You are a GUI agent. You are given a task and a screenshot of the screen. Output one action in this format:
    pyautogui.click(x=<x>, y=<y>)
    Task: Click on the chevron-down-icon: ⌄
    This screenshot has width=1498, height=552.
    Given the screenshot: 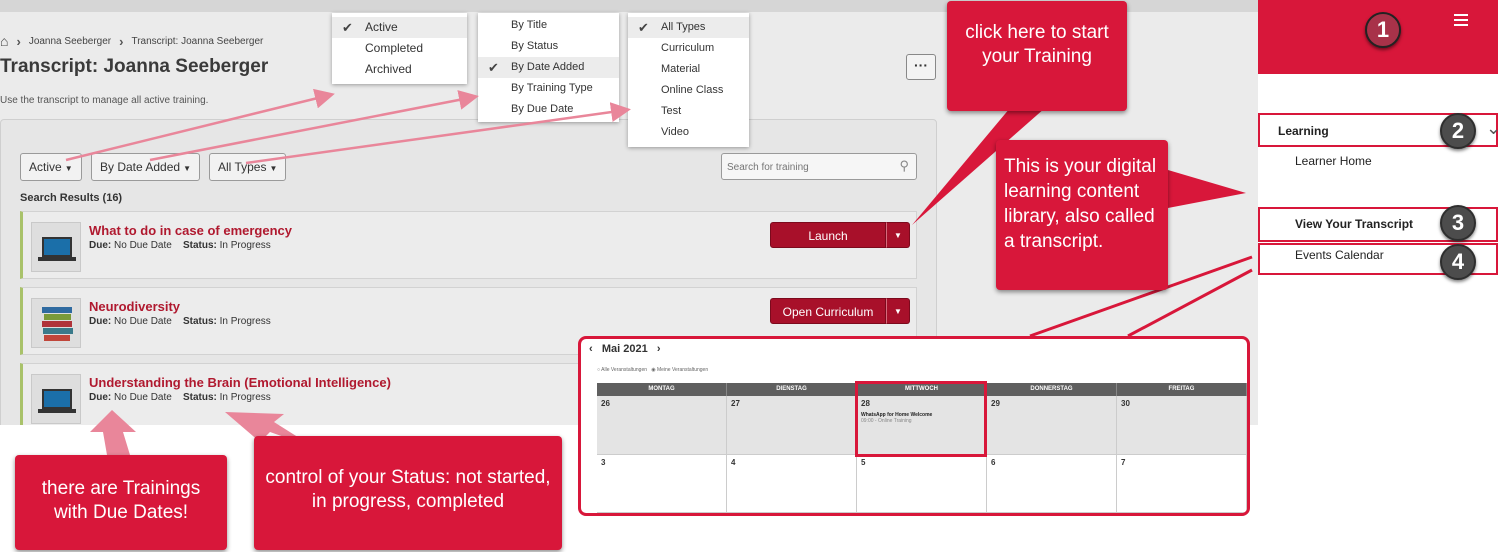 What is the action you would take?
    pyautogui.click(x=1492, y=128)
    